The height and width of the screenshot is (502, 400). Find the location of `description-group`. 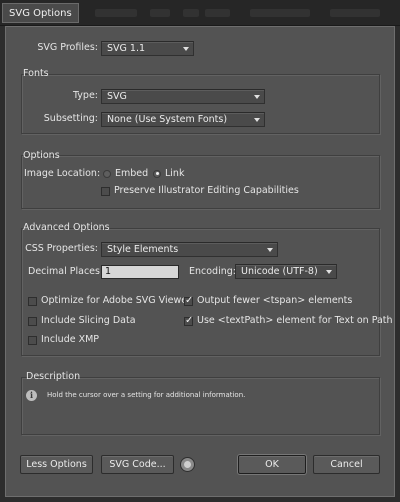

description-group is located at coordinates (200, 406).